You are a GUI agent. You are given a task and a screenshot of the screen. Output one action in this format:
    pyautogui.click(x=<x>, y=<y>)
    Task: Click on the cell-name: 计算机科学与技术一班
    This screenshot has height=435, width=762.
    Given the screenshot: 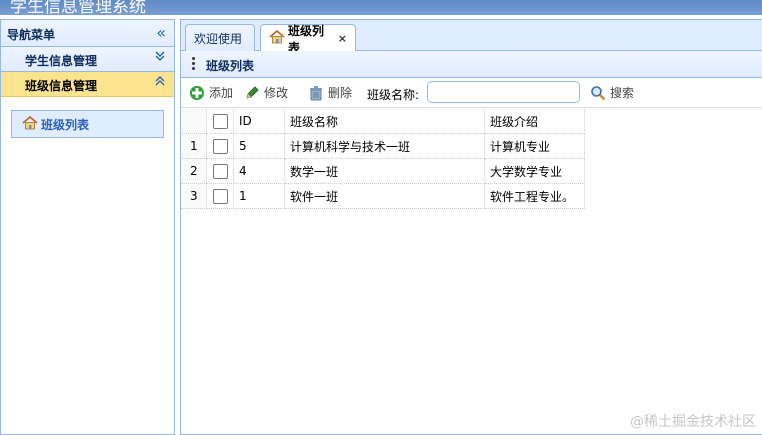 What is the action you would take?
    pyautogui.click(x=385, y=146)
    